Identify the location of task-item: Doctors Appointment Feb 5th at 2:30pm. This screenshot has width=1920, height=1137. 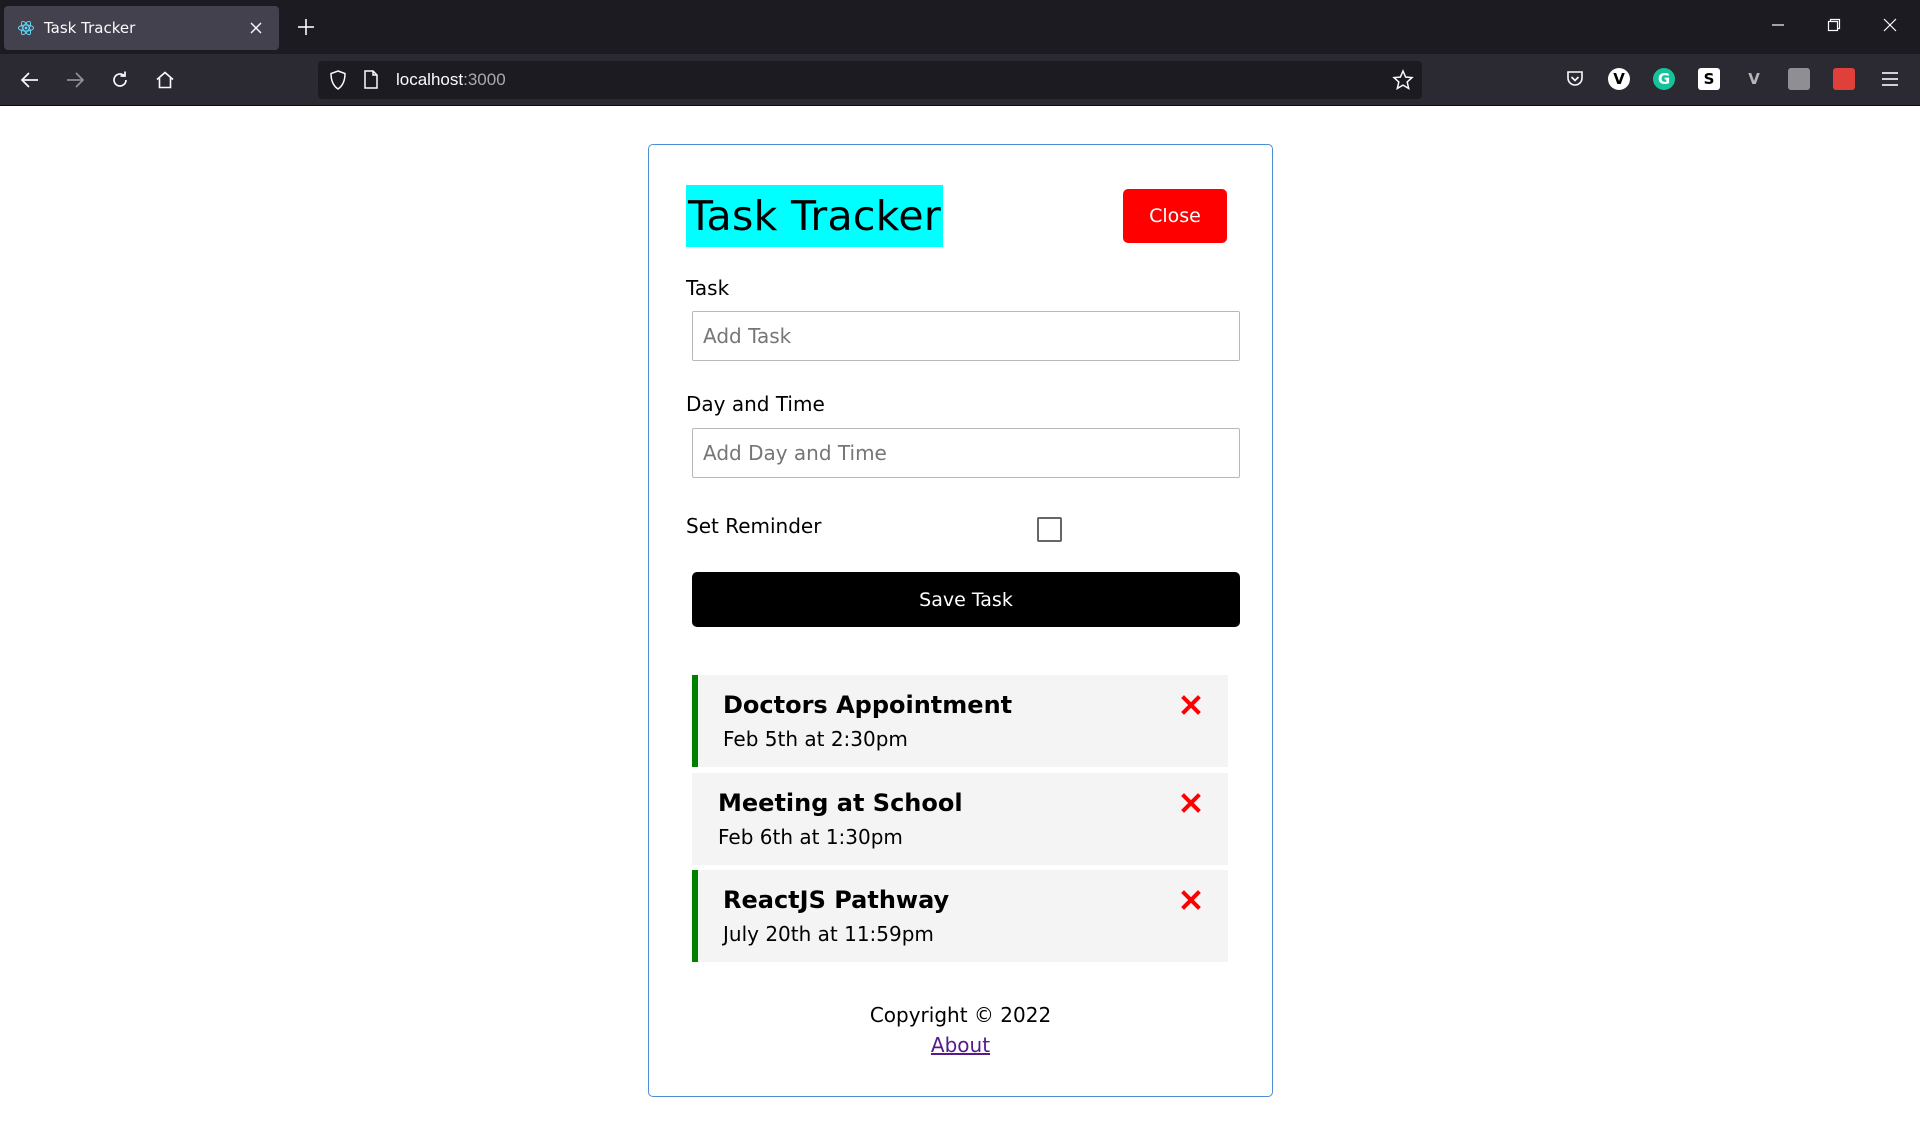
(960, 721).